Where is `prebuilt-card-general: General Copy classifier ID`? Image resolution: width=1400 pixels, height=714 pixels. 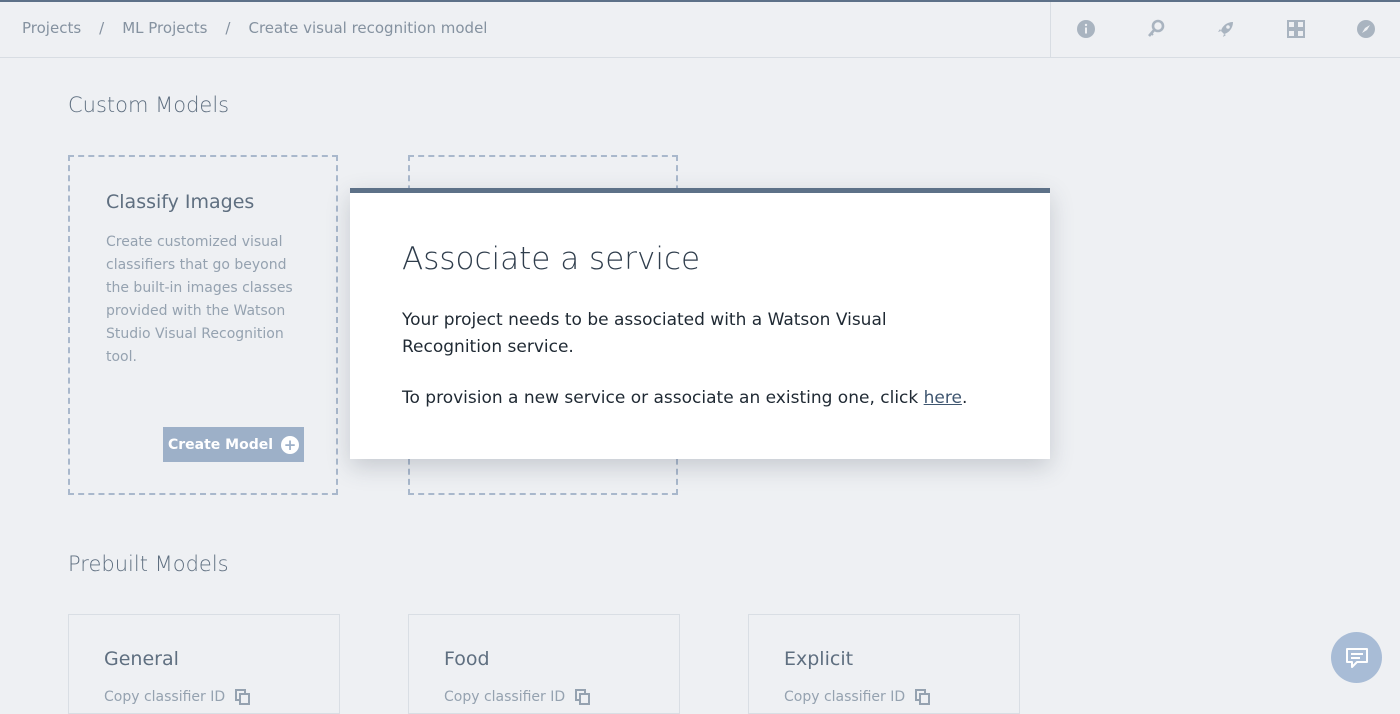 prebuilt-card-general: General Copy classifier ID is located at coordinates (204, 664).